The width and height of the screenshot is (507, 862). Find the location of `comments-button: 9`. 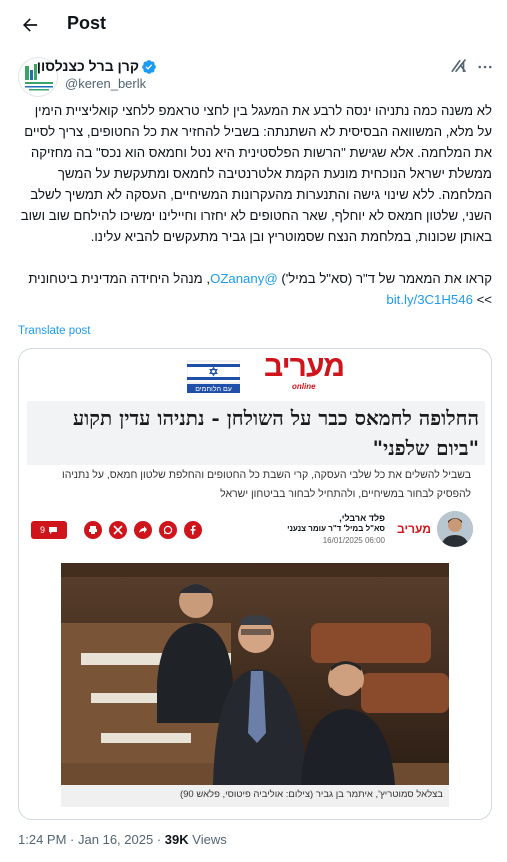

comments-button: 9 is located at coordinates (49, 530).